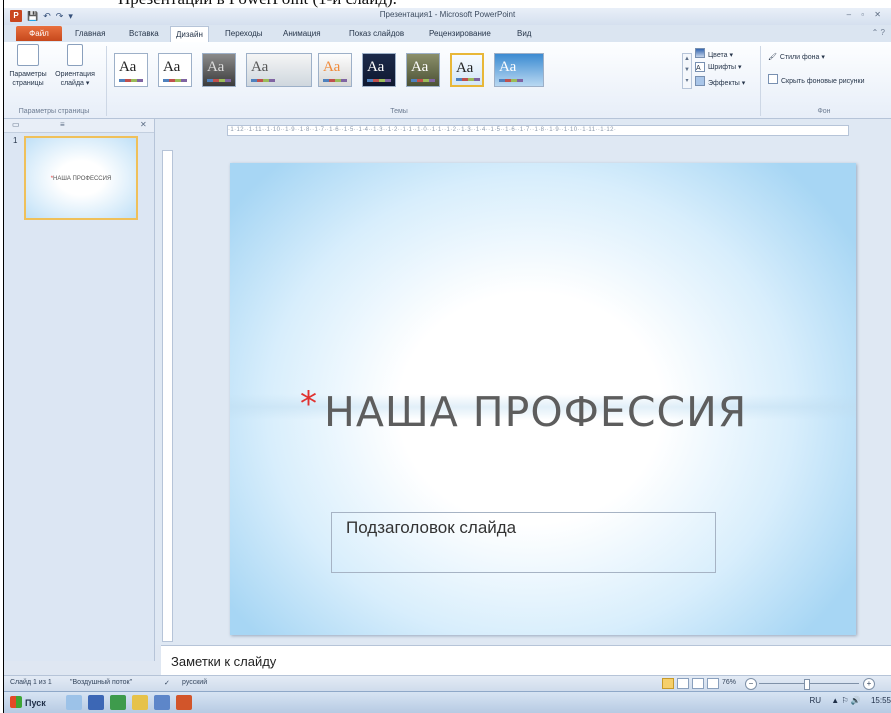 This screenshot has height=713, width=891. I want to click on tab-home: Главная, so click(90, 33).